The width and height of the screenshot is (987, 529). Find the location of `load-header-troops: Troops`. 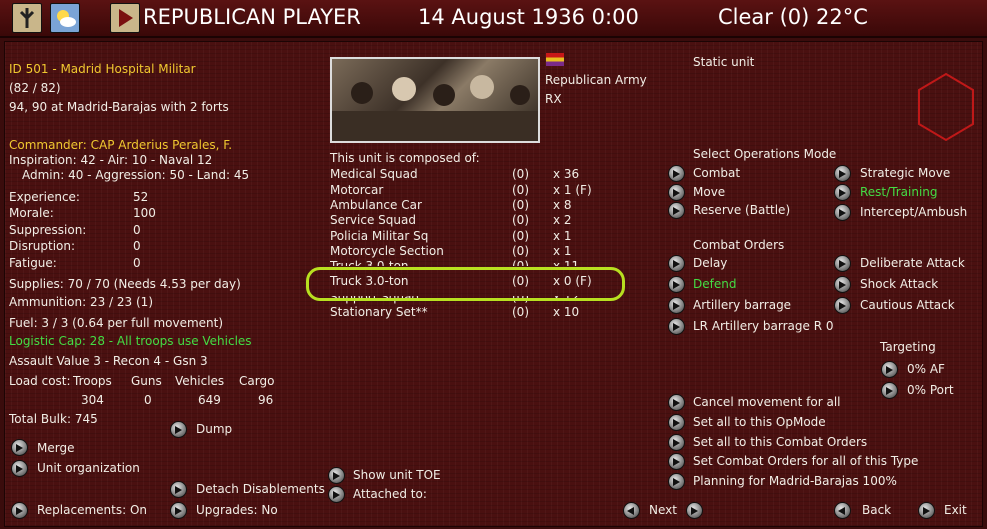

load-header-troops: Troops is located at coordinates (92, 381).